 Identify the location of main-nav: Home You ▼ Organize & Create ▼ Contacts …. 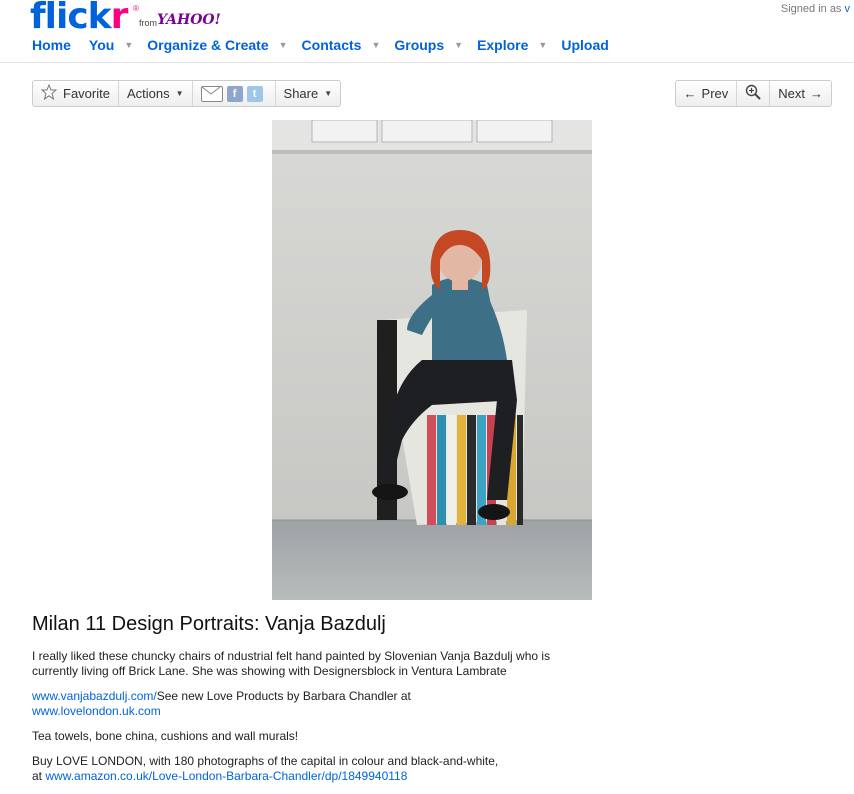
(320, 45).